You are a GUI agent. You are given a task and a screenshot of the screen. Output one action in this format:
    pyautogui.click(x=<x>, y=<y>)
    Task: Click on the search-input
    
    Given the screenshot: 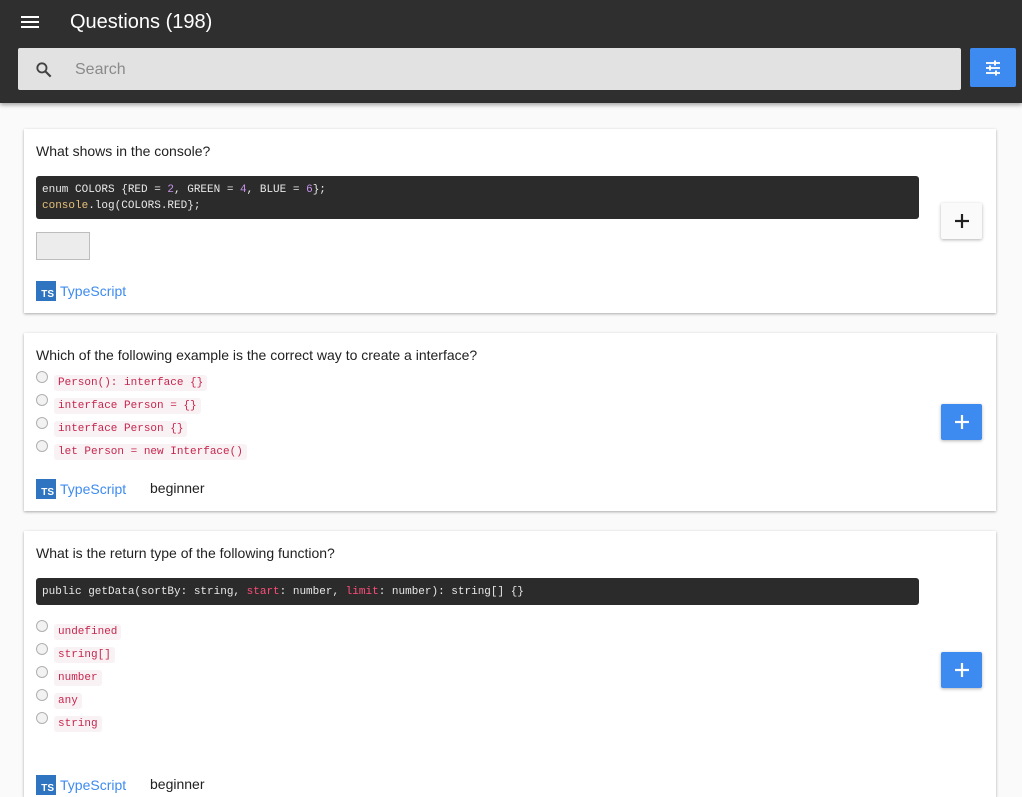 What is the action you would take?
    pyautogui.click(x=505, y=70)
    